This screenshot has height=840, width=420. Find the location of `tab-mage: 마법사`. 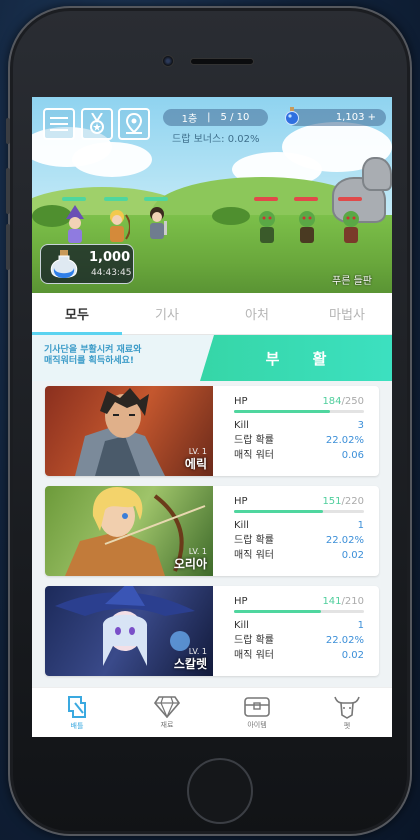

tab-mage: 마법사 is located at coordinates (347, 313).